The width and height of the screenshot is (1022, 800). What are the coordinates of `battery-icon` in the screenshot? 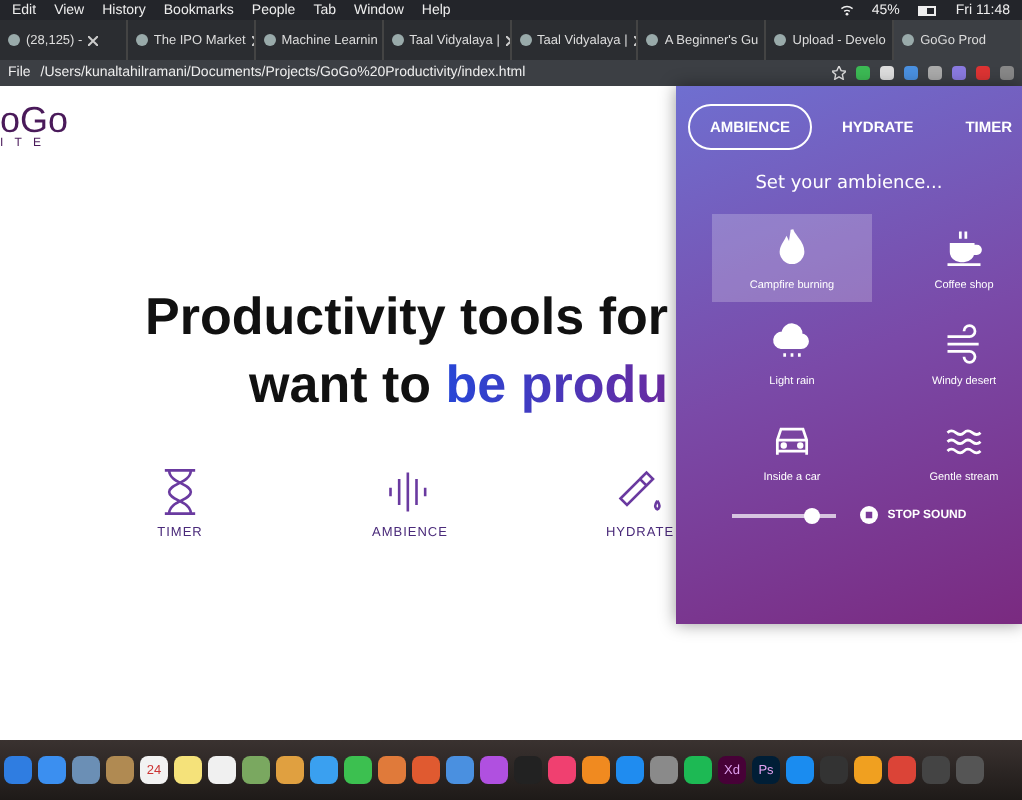 It's located at (927, 10).